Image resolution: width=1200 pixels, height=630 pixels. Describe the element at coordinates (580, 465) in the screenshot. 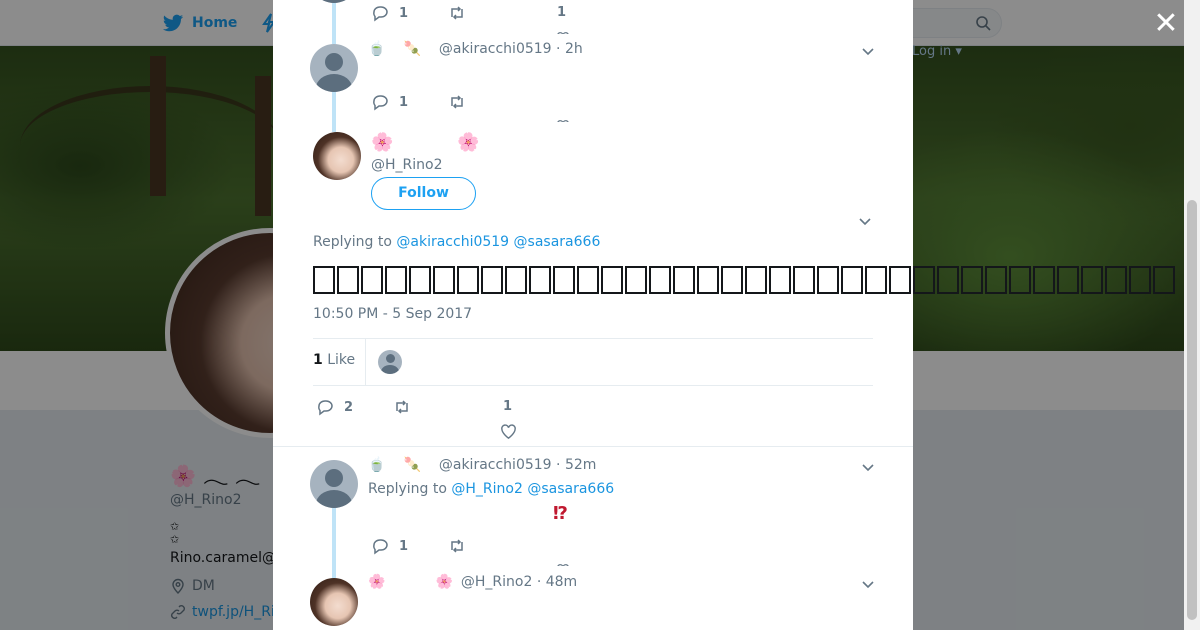

I see `tweet-time: 52m` at that location.